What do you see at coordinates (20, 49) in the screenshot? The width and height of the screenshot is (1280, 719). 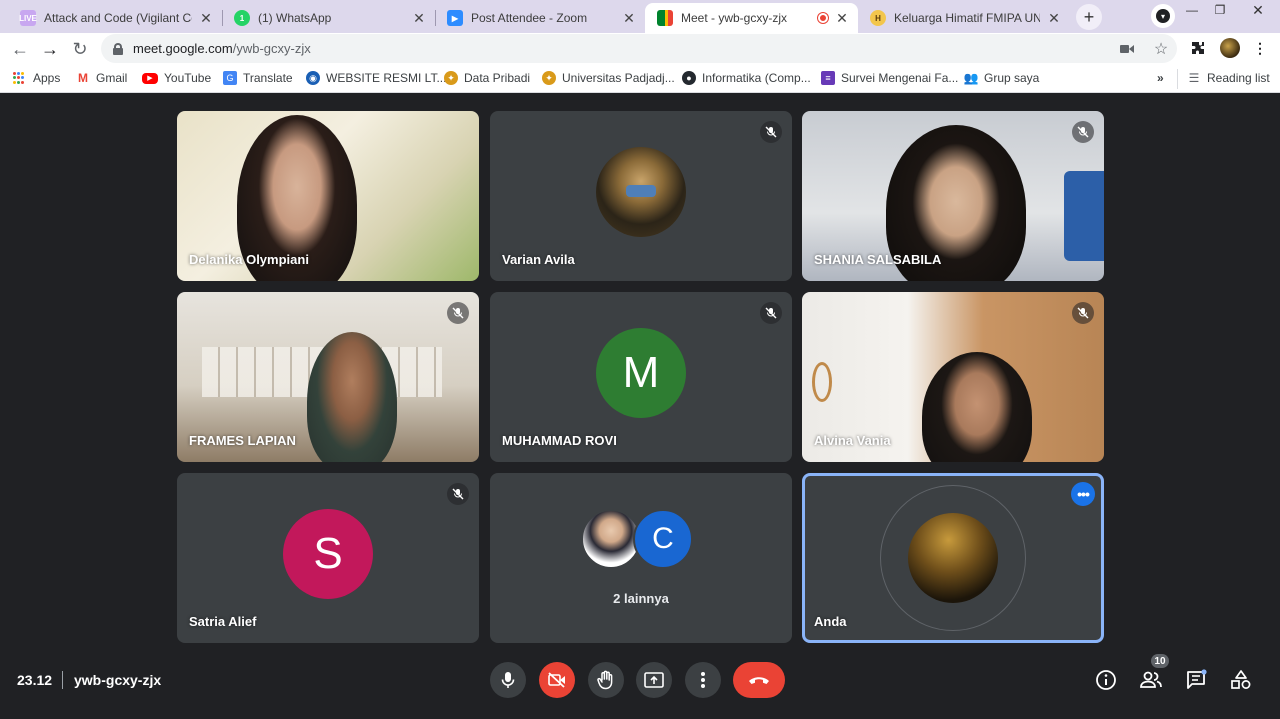 I see `back-button: ←` at bounding box center [20, 49].